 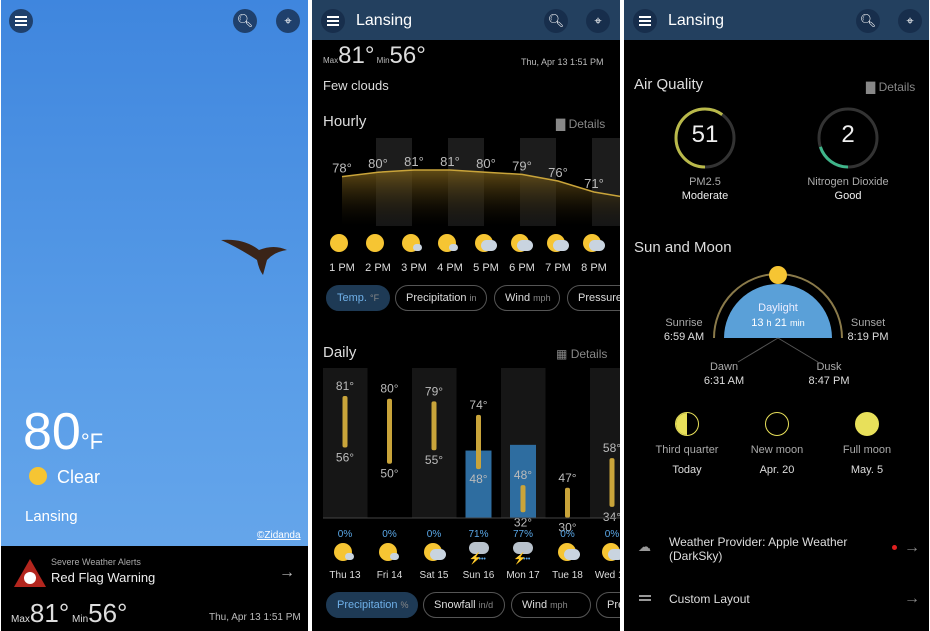 What do you see at coordinates (868, 337) in the screenshot?
I see `sunset-time: 8:19 PM` at bounding box center [868, 337].